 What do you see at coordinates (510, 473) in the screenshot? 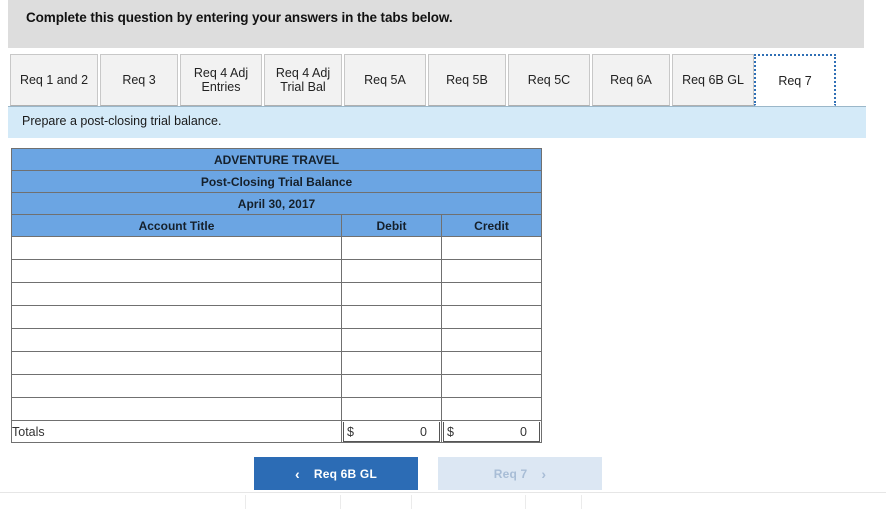
I see `next-requirement-label: Req 7` at bounding box center [510, 473].